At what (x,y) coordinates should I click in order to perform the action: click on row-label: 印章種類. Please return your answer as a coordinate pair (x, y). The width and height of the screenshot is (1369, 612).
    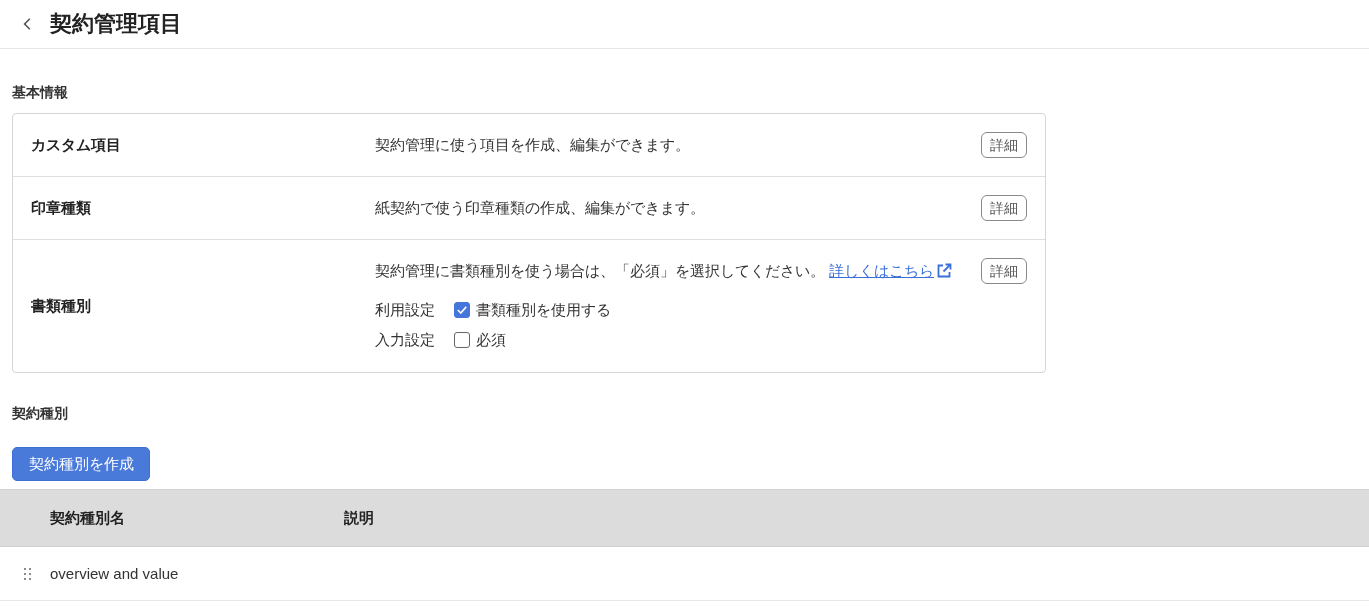
    Looking at the image, I should click on (61, 208).